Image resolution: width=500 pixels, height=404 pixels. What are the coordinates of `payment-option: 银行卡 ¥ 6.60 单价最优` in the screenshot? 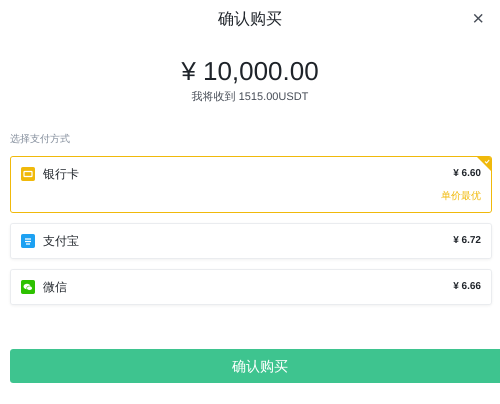 It's located at (251, 184).